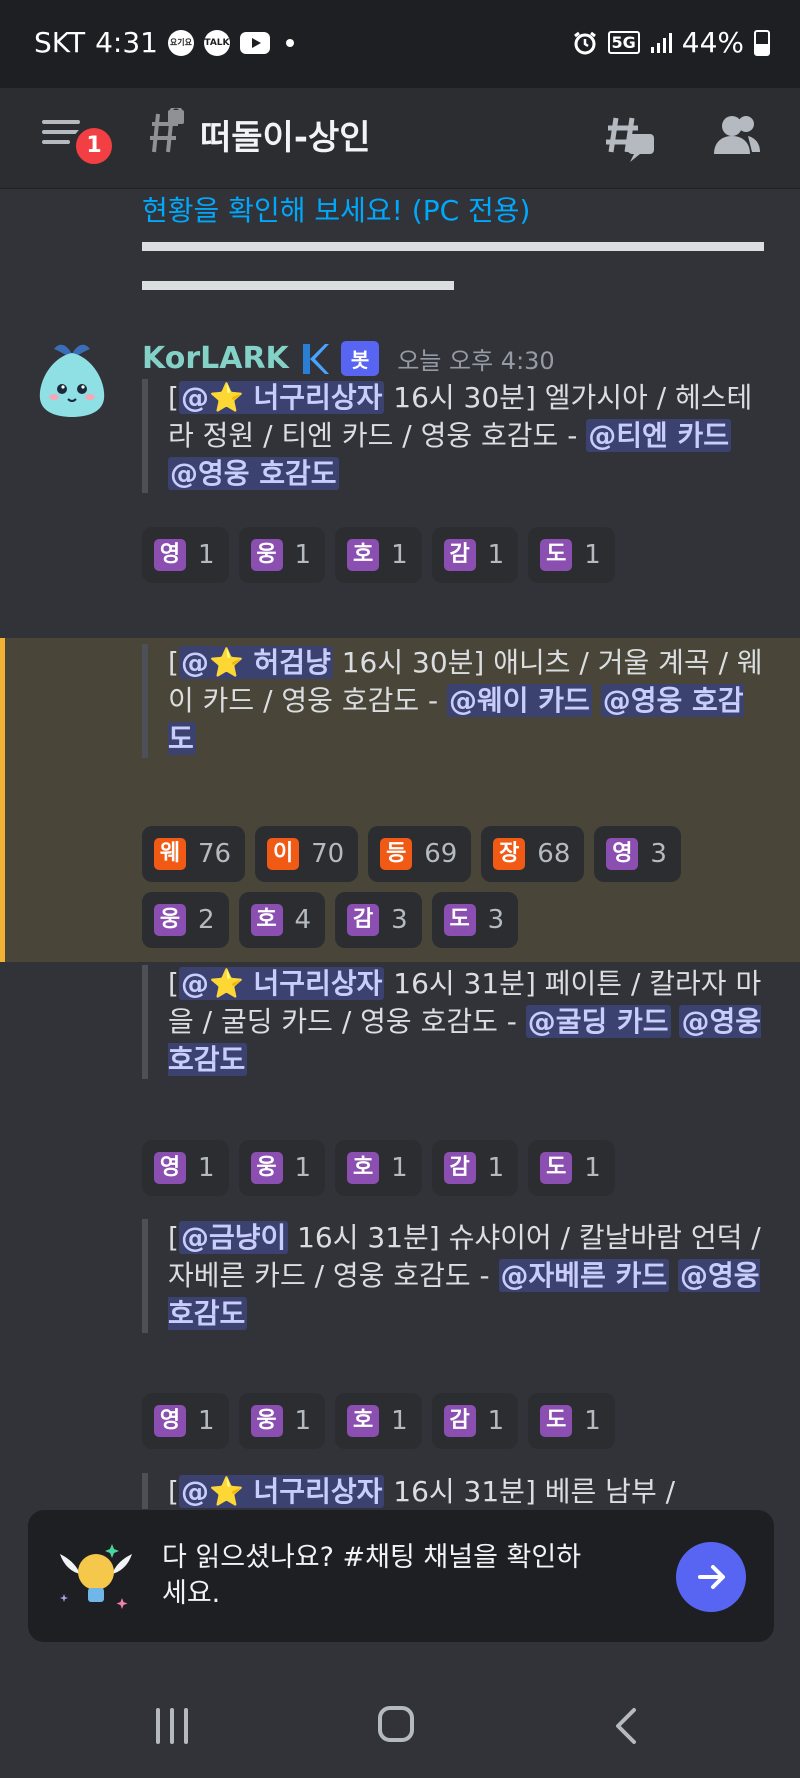 This screenshot has height=1778, width=800. What do you see at coordinates (658, 435) in the screenshot?
I see `role-mention: @티엔 카드` at bounding box center [658, 435].